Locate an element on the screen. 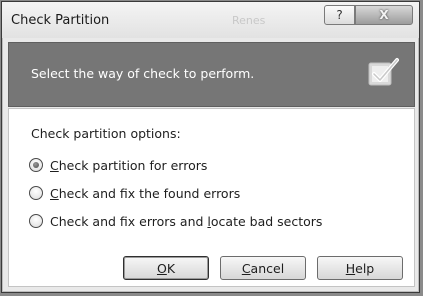  help-title-button: ? is located at coordinates (339, 15).